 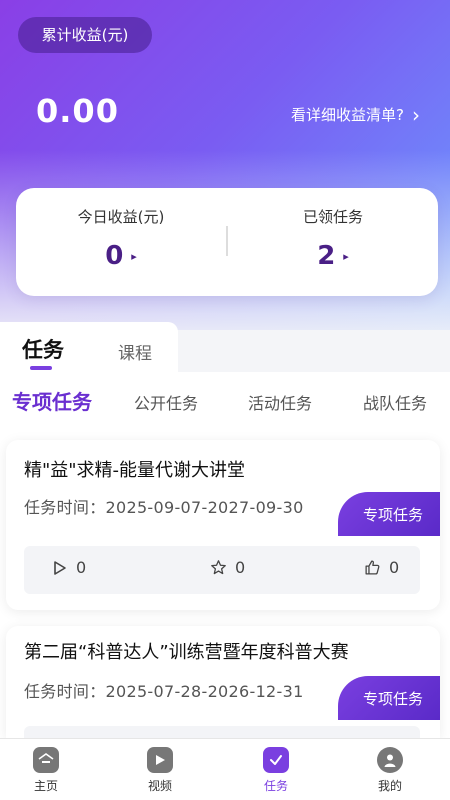 I want to click on video-icon, so click(x=160, y=760).